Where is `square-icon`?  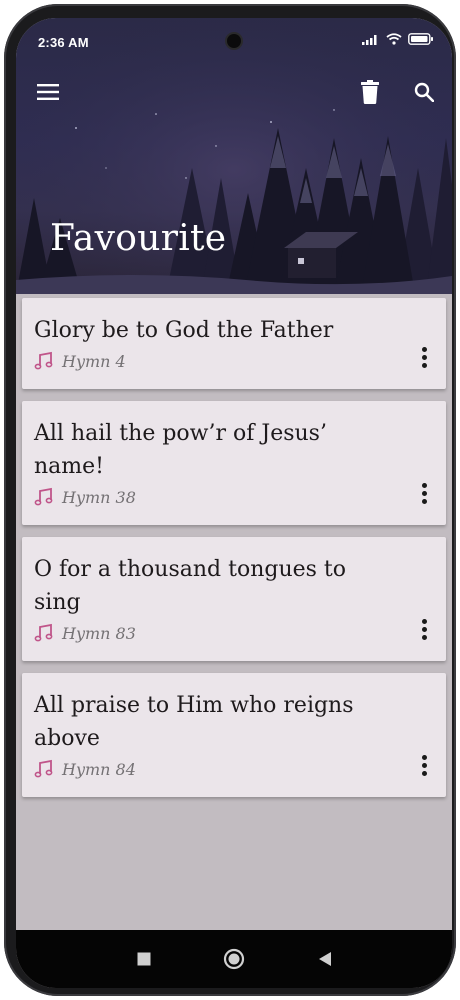
square-icon is located at coordinates (144, 959).